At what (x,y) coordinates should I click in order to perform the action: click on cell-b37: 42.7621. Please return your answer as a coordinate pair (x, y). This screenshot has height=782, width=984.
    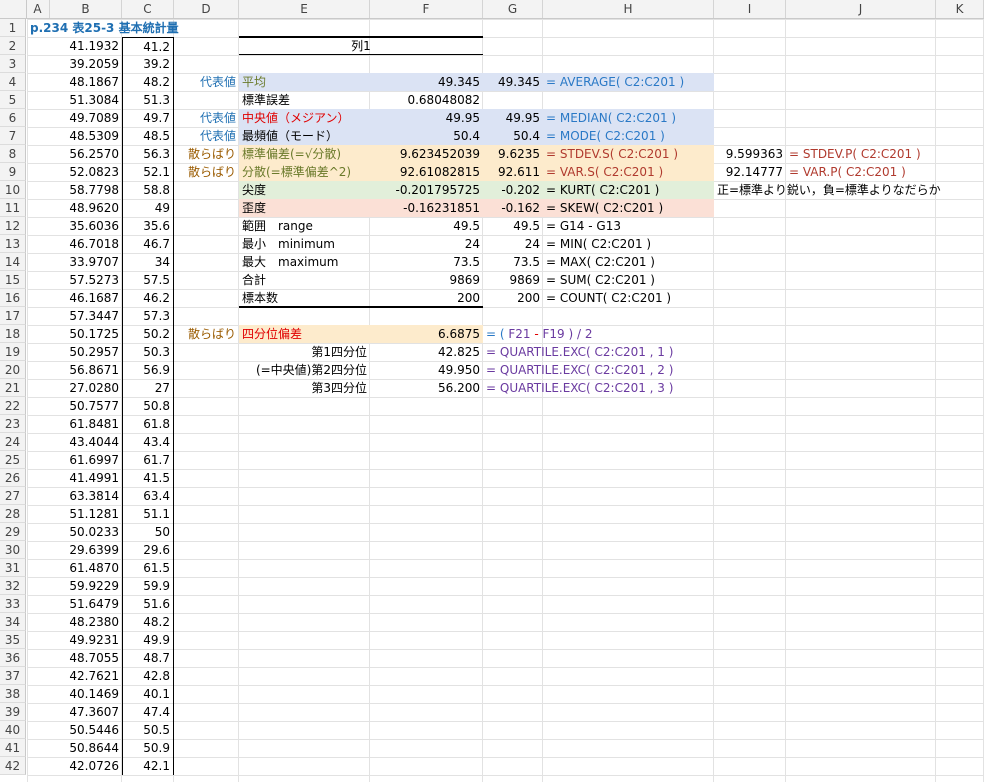
    Looking at the image, I should click on (86, 676).